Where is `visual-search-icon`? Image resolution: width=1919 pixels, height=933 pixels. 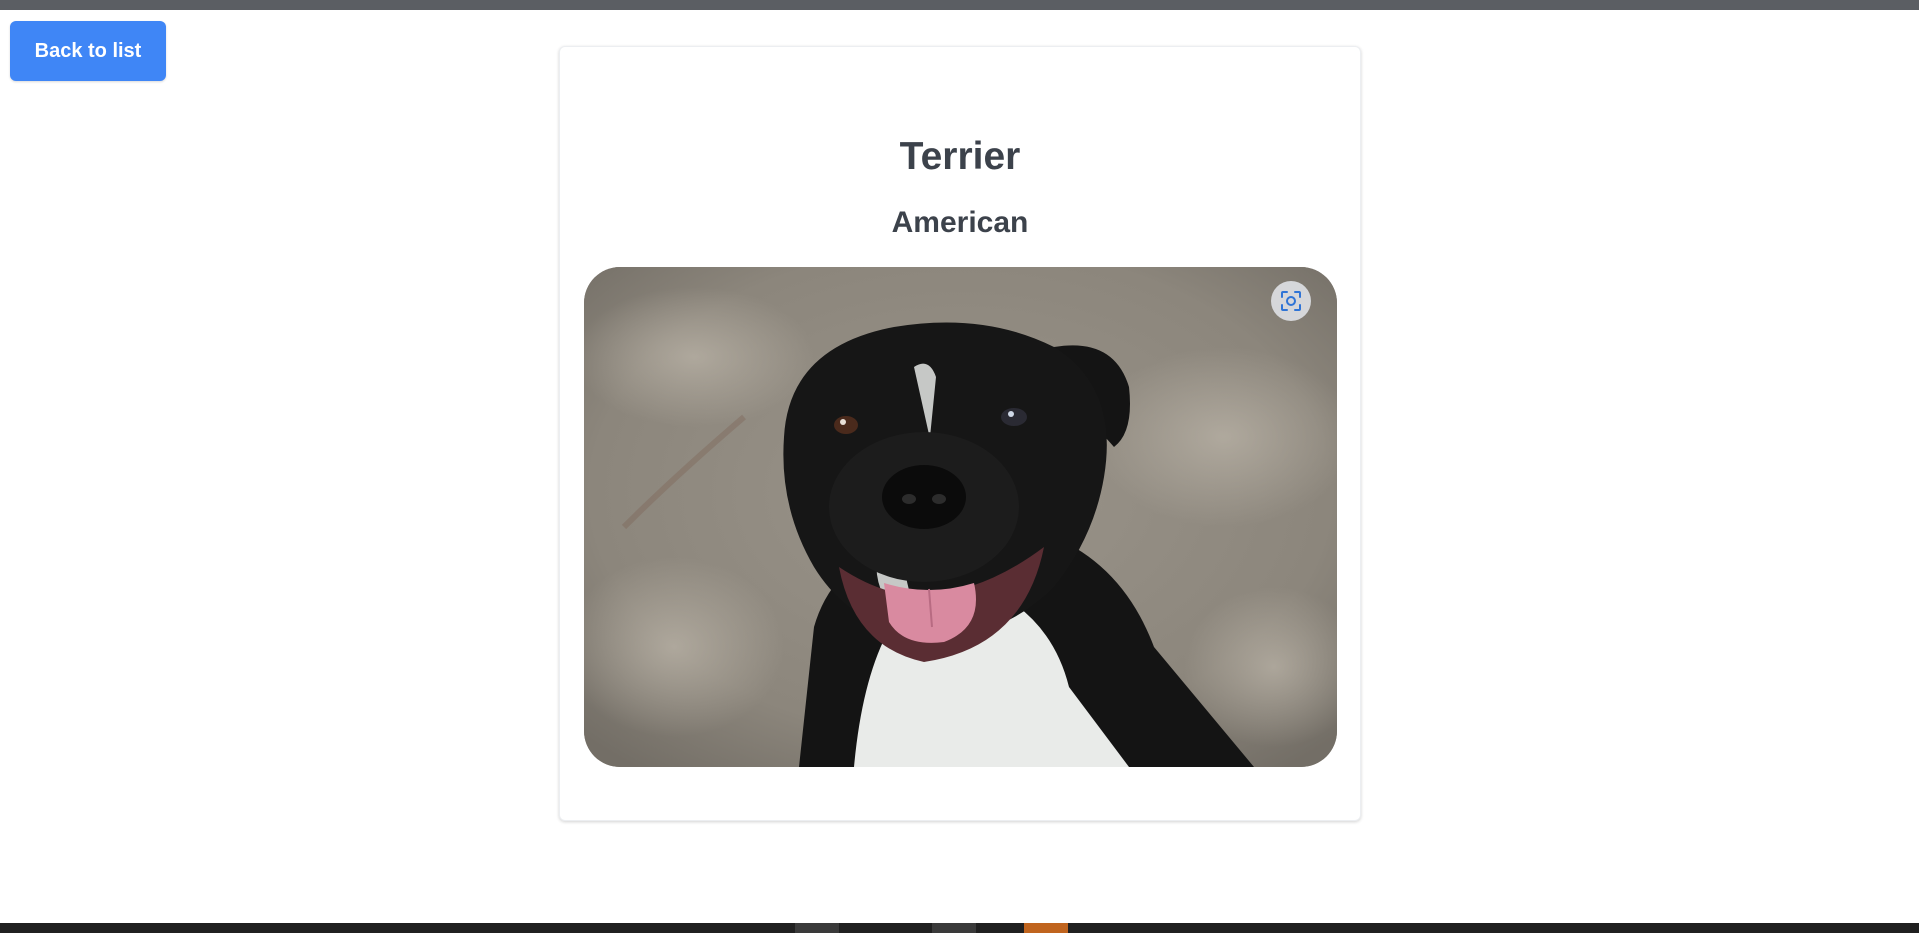 visual-search-icon is located at coordinates (1291, 301).